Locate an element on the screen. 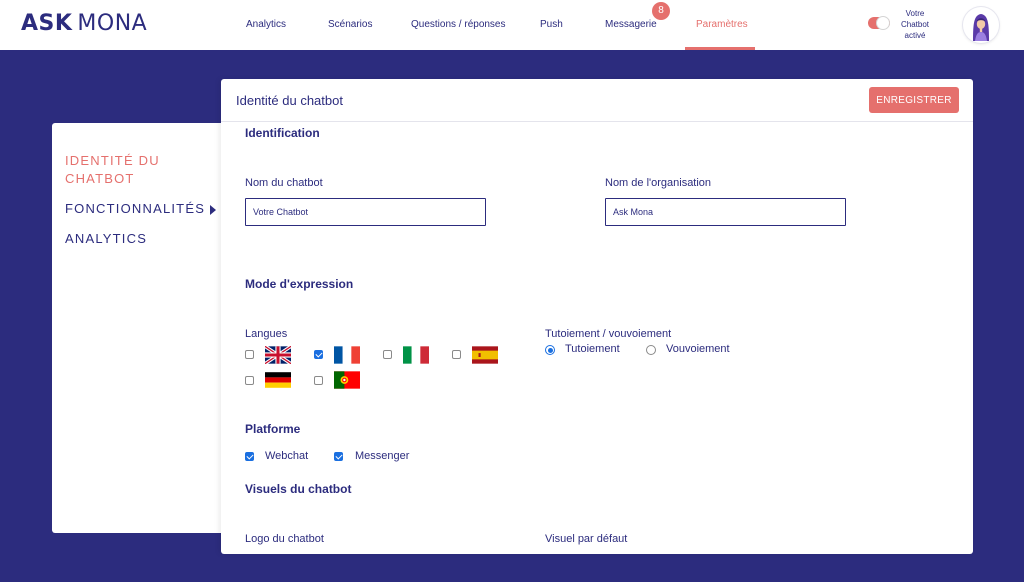 This screenshot has width=1024, height=582. save-button: ENREGISTRER is located at coordinates (914, 100).